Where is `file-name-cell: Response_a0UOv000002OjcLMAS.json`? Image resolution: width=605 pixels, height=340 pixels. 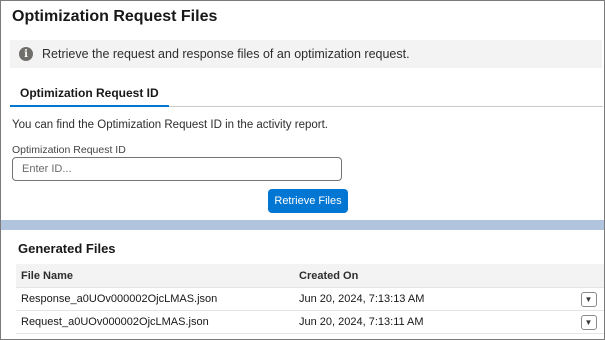
file-name-cell: Response_a0UOv000002OjcLMAS.json is located at coordinates (119, 299).